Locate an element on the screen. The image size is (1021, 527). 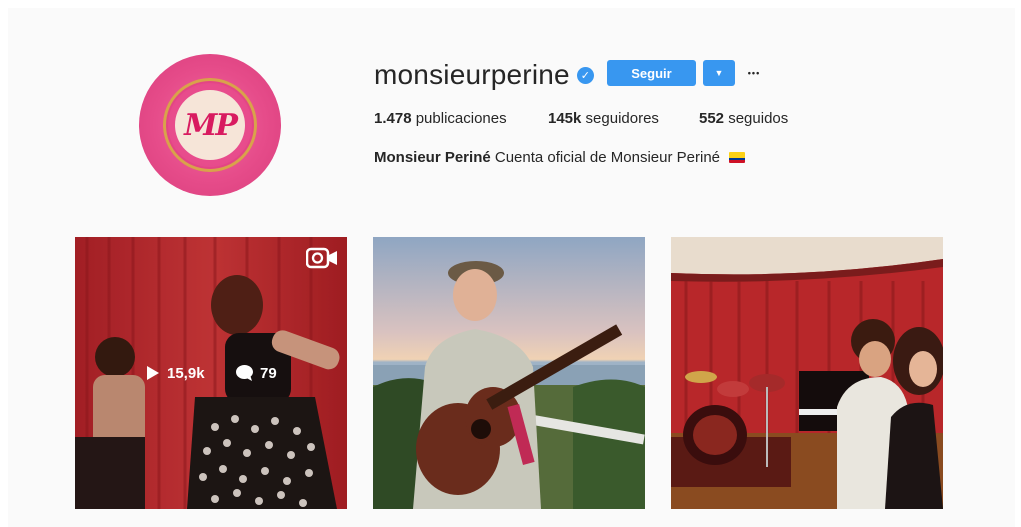
post-1-comments: 79 is located at coordinates (256, 373).